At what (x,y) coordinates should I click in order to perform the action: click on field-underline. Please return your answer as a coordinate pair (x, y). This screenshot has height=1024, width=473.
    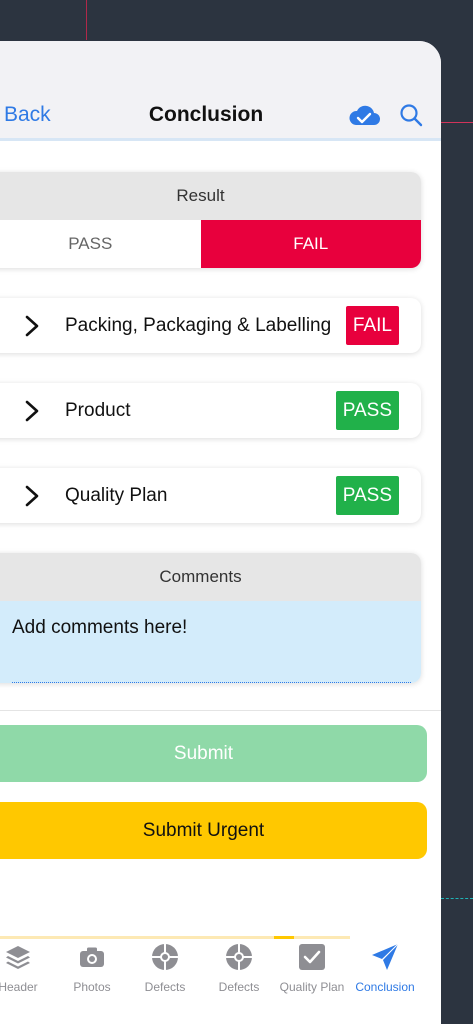
    Looking at the image, I should click on (211, 682).